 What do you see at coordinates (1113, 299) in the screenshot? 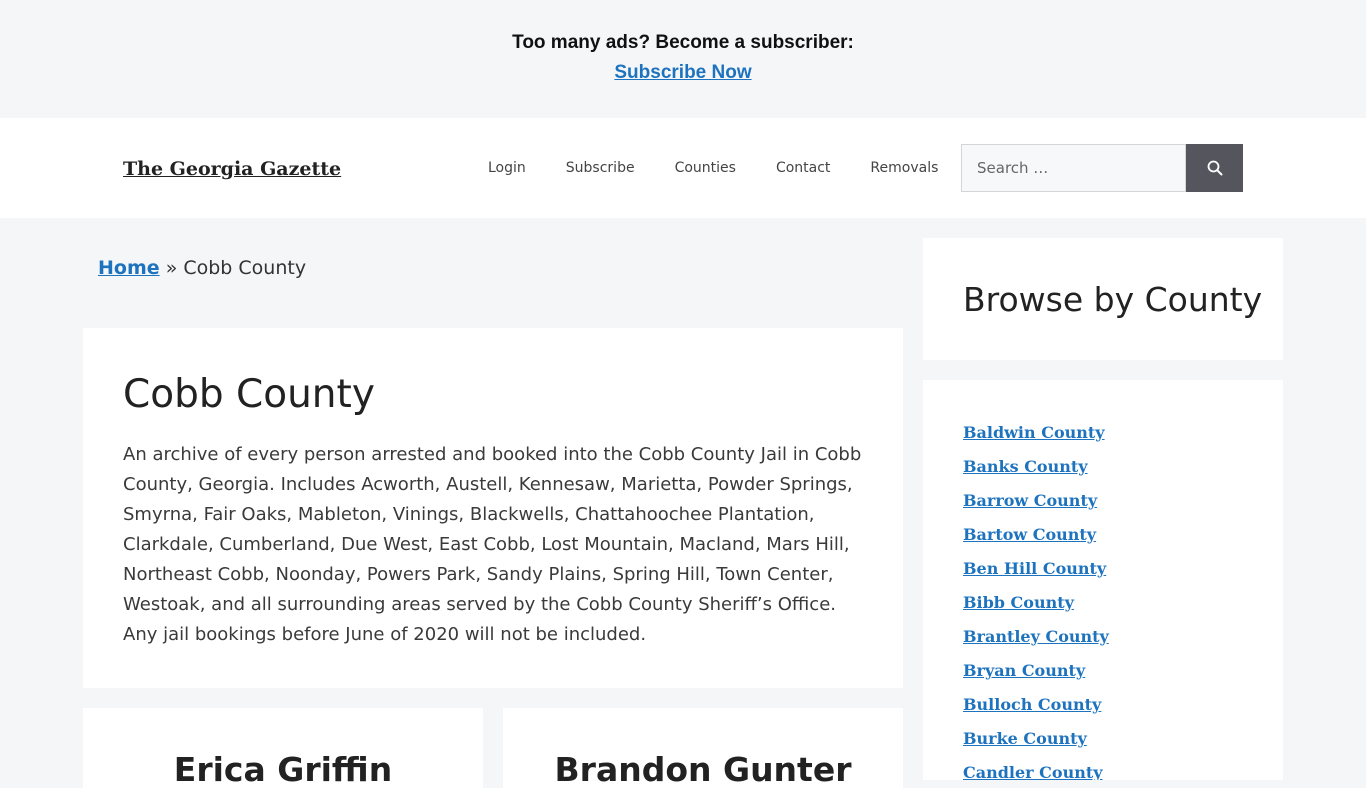
I see `sidebar-title: Browse by County` at bounding box center [1113, 299].